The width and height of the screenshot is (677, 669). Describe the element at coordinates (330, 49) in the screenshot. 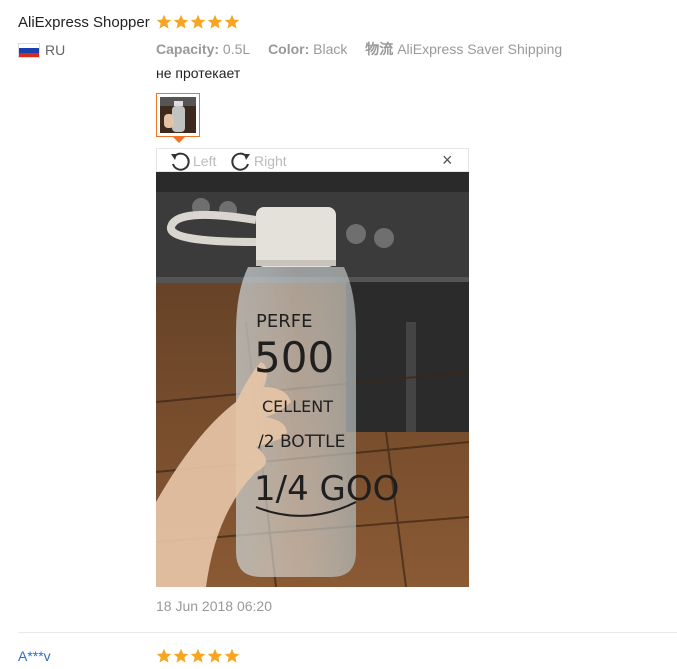

I see `color-value: Black` at that location.